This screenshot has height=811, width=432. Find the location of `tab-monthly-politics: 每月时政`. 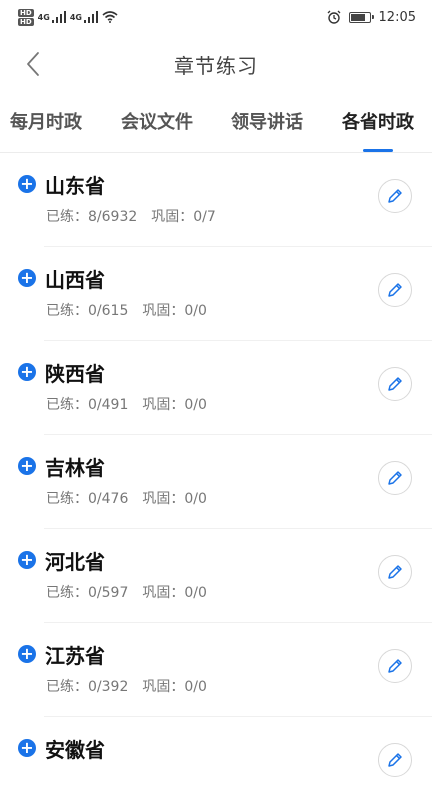

tab-monthly-politics: 每月时政 is located at coordinates (46, 123).